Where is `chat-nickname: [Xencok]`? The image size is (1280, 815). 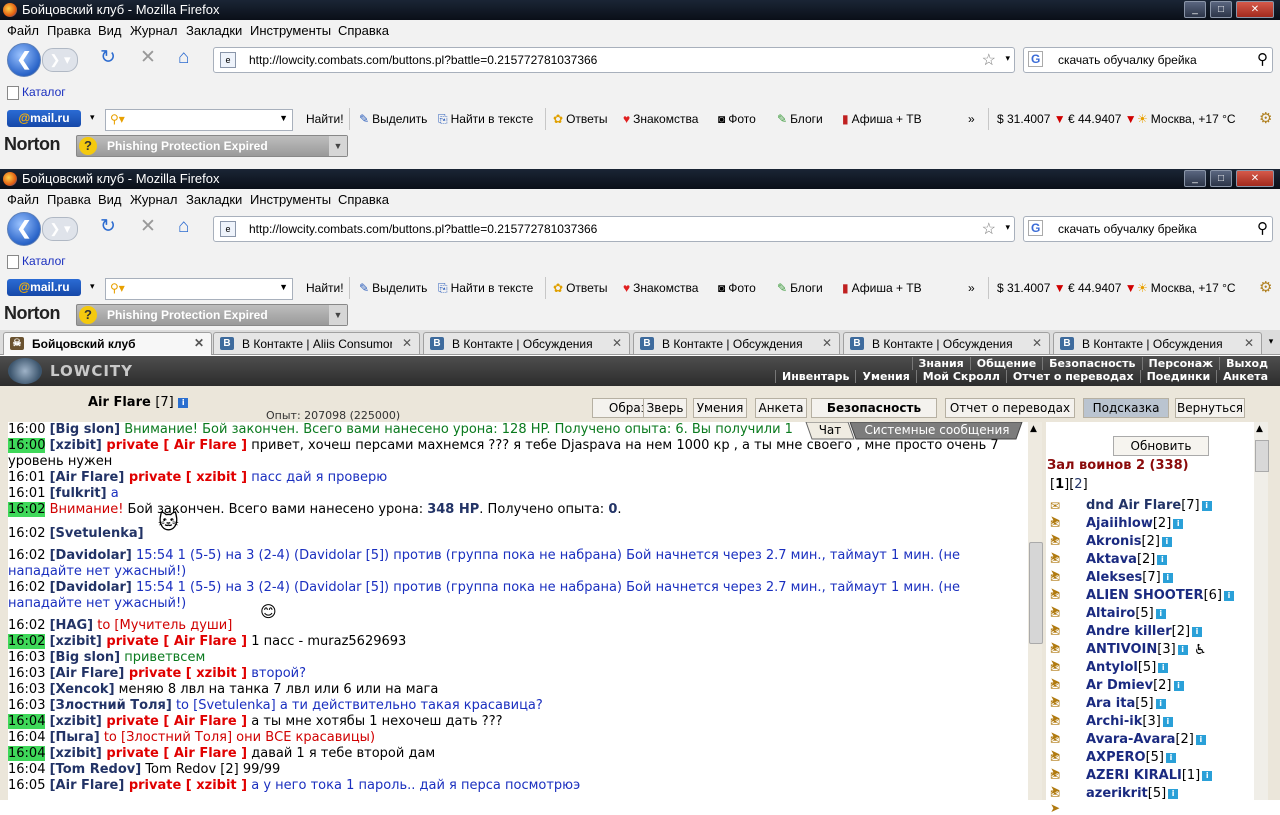 chat-nickname: [Xencok] is located at coordinates (82, 689).